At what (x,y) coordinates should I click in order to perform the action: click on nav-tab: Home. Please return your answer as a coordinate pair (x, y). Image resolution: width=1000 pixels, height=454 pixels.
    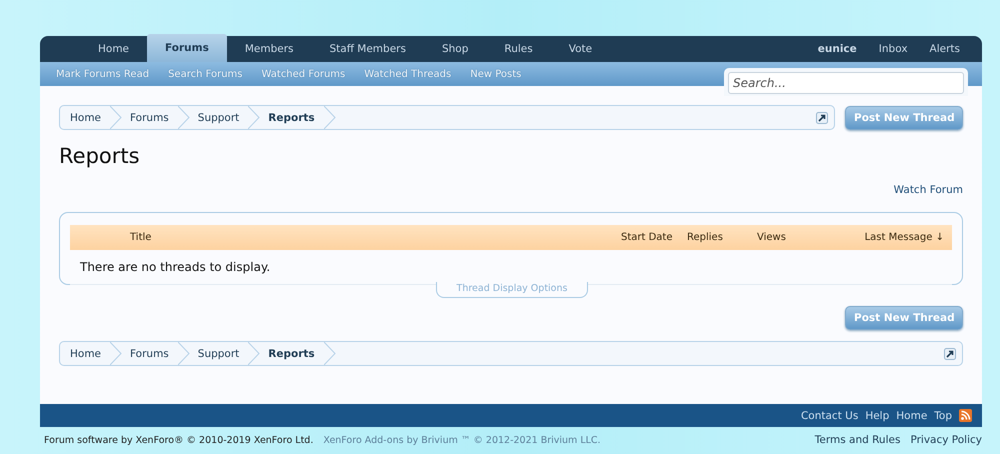
    Looking at the image, I should click on (114, 49).